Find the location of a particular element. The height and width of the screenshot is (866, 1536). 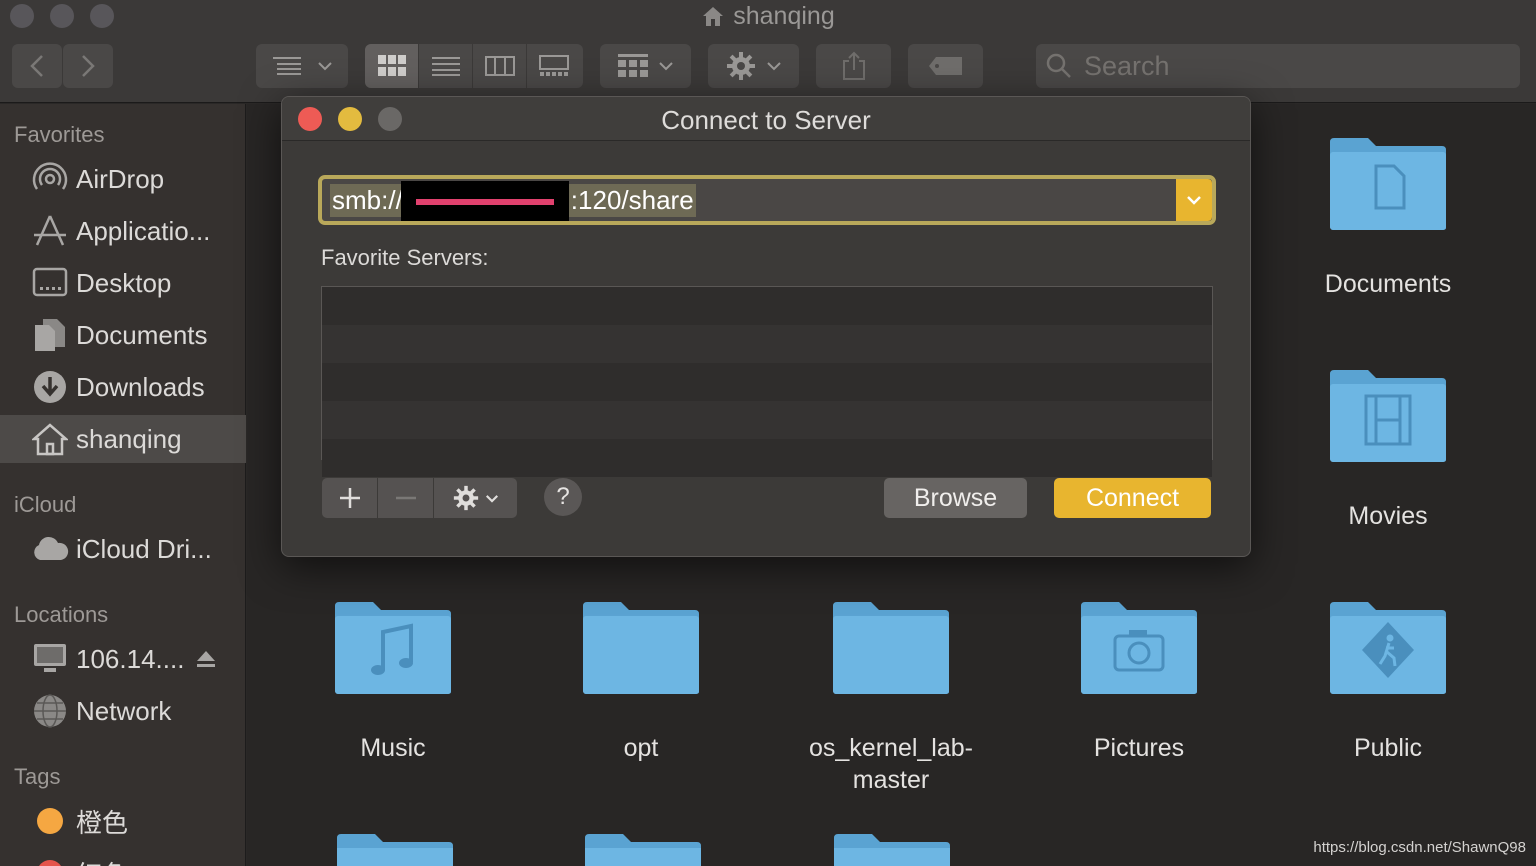

action-button is located at coordinates (753, 66).